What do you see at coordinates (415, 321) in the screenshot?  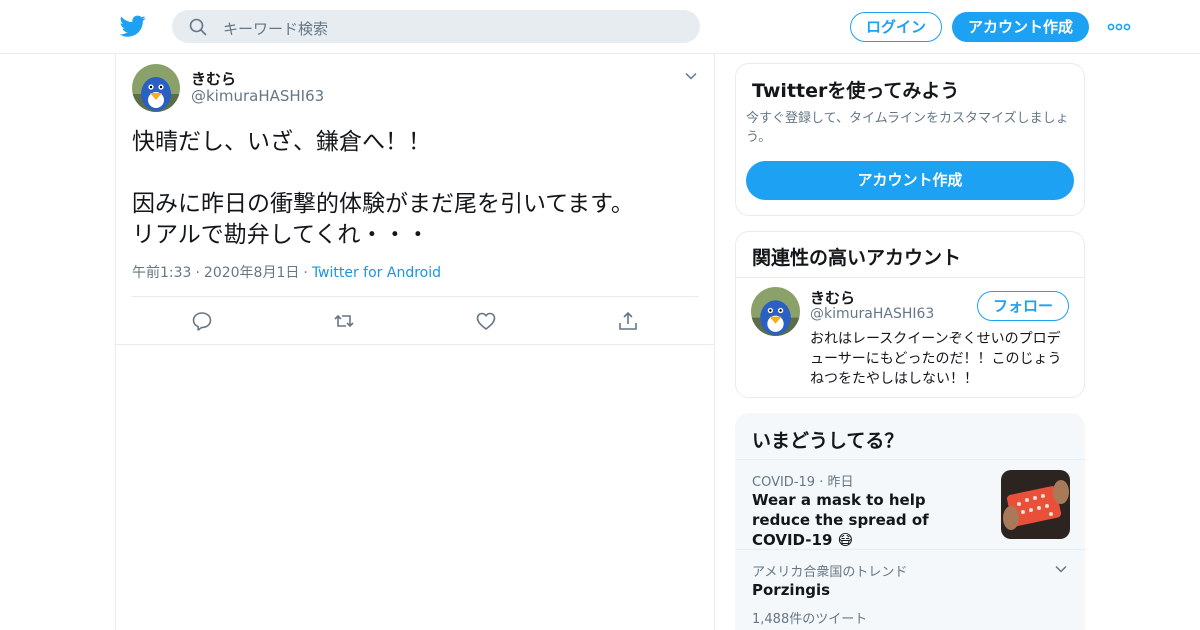 I see `tweet-actions` at bounding box center [415, 321].